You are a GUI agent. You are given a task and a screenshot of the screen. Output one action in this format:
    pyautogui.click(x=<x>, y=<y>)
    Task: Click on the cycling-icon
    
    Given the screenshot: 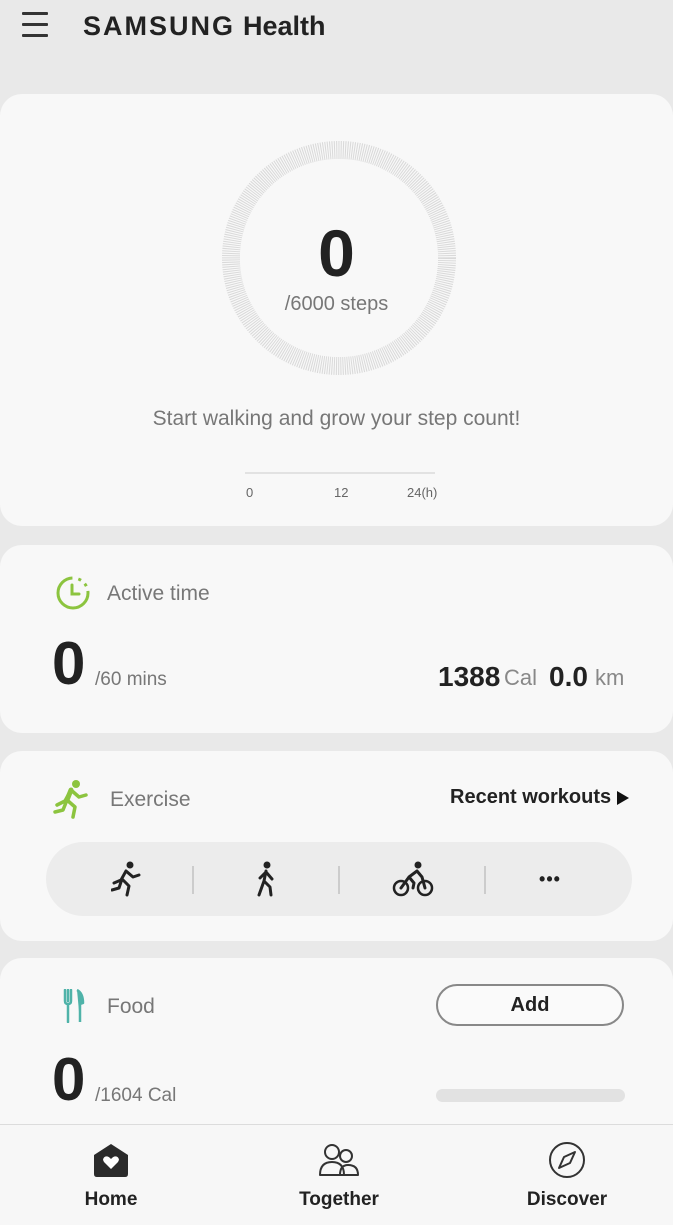 What is the action you would take?
    pyautogui.click(x=413, y=879)
    